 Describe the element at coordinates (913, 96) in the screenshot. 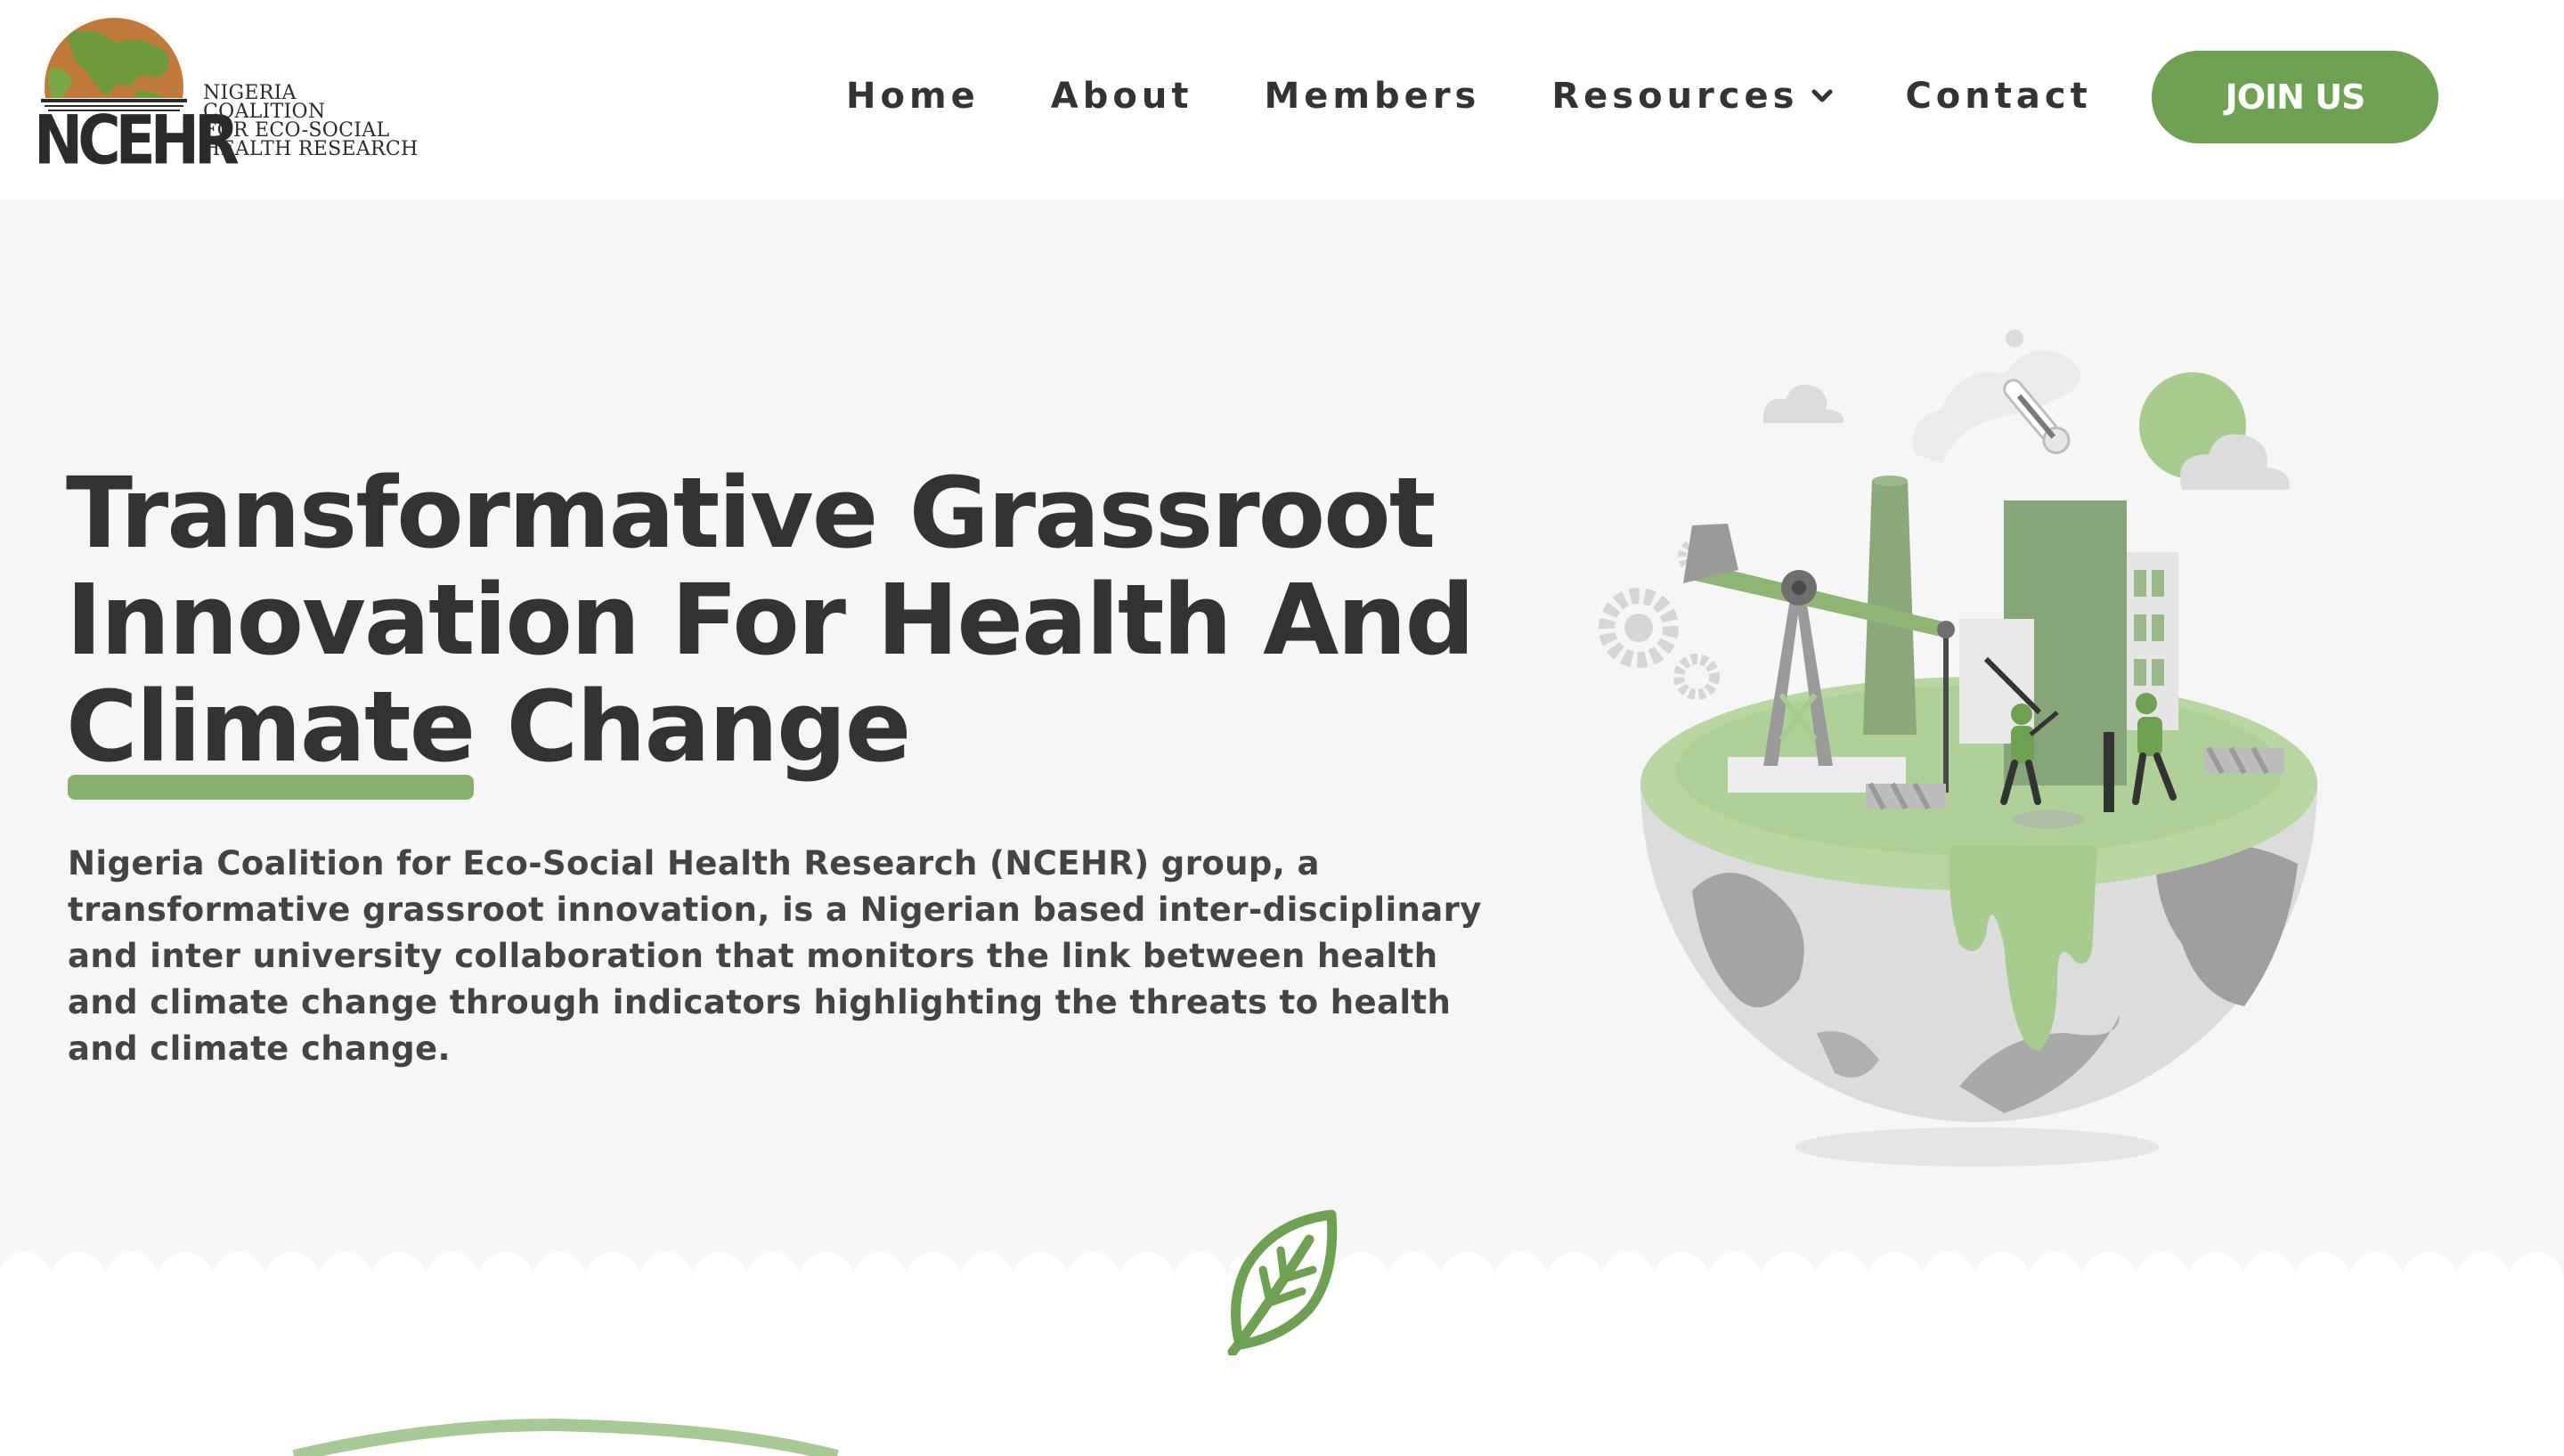

I see `nav-home: Home` at that location.